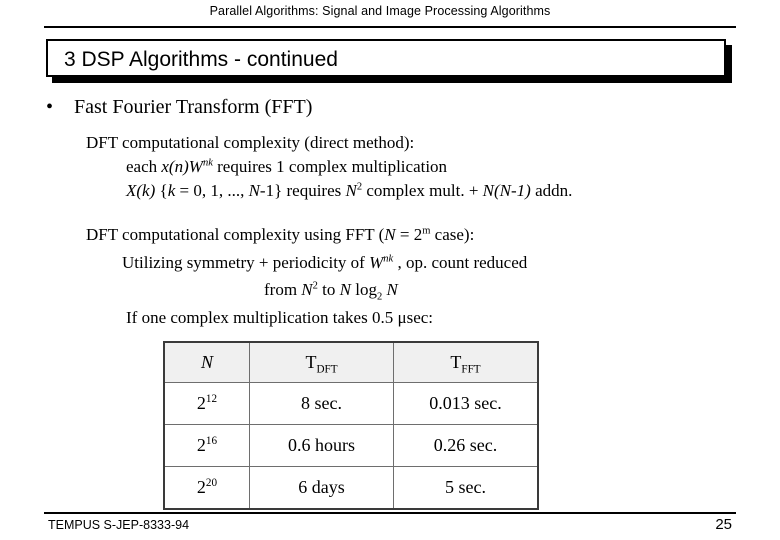 This screenshot has width=780, height=540. Describe the element at coordinates (175, 166) in the screenshot. I see `var-x-of-n: x(n)` at that location.